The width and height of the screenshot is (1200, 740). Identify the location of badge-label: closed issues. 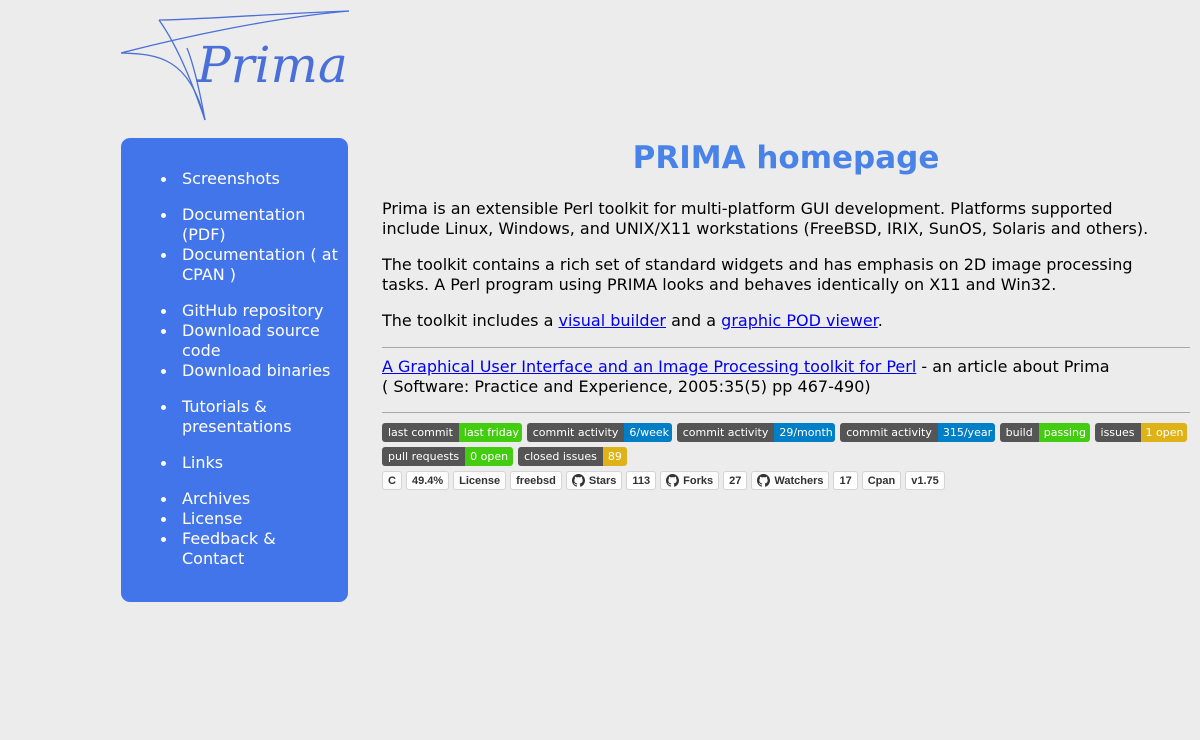
(560, 456).